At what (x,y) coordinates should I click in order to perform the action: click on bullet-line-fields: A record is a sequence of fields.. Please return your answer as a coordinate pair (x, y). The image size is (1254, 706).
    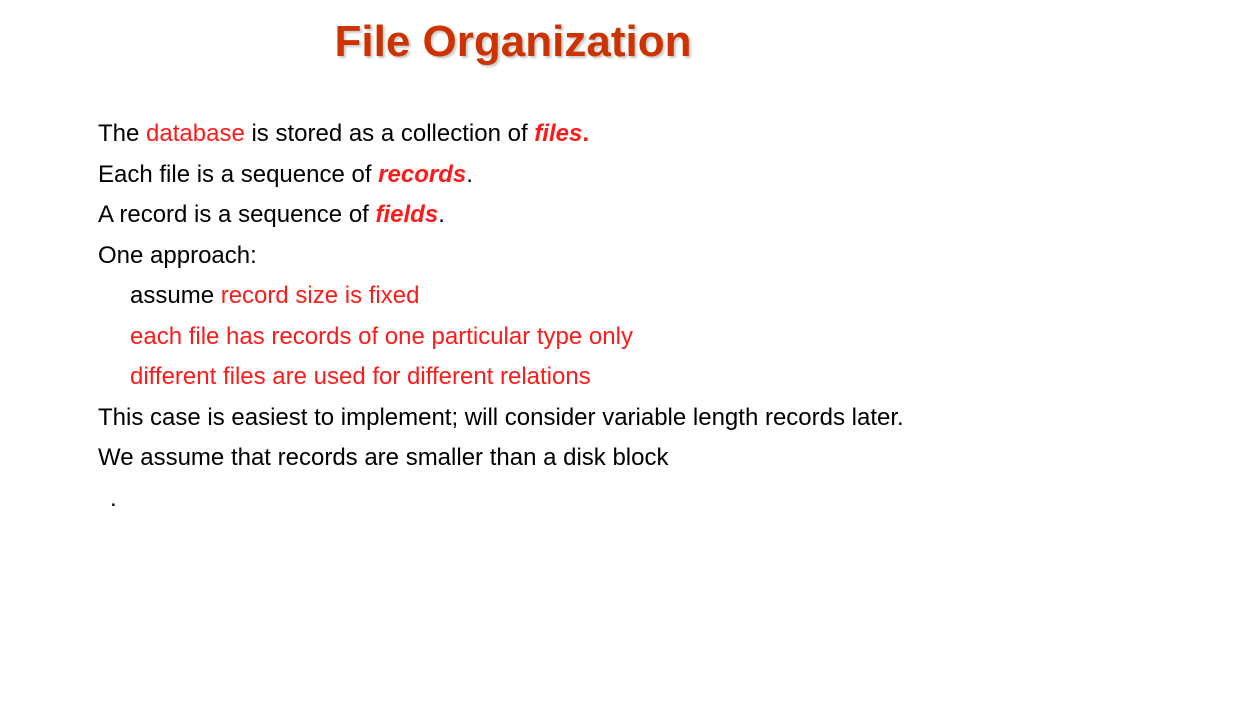
    Looking at the image, I should click on (501, 215).